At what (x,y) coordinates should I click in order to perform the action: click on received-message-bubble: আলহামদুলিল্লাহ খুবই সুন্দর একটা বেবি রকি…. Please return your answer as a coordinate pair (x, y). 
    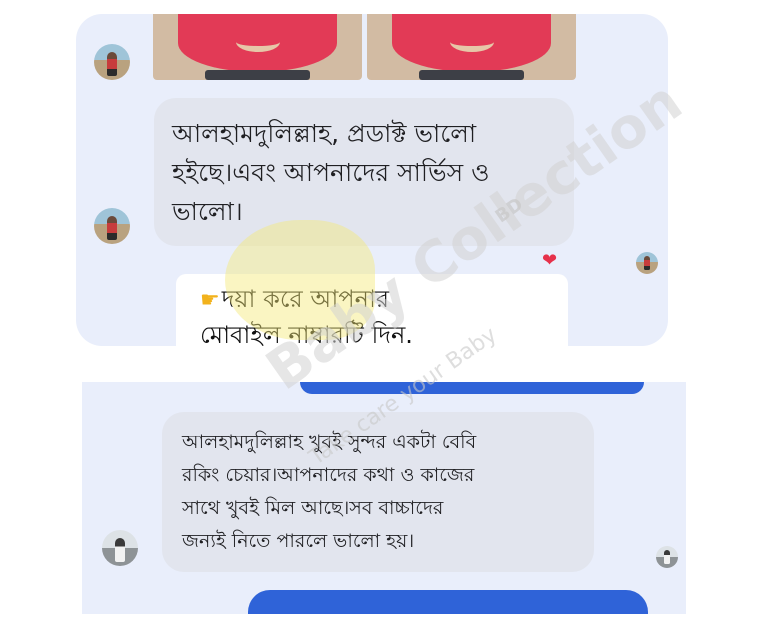
    Looking at the image, I should click on (378, 492).